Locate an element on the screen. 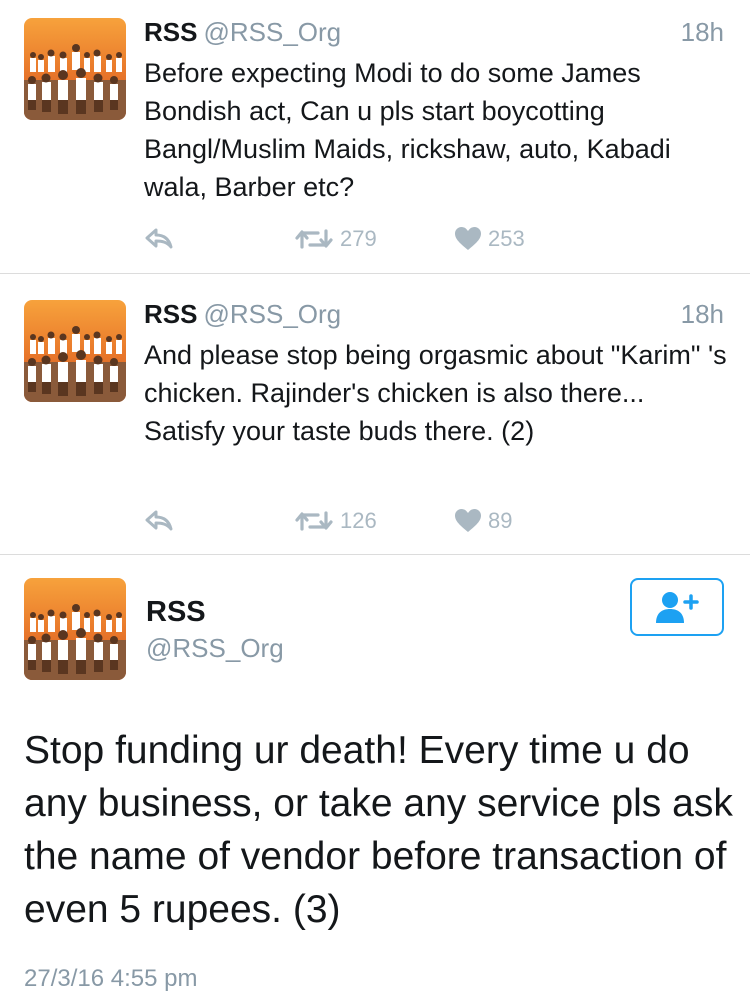  like-button: 253 is located at coordinates (489, 239).